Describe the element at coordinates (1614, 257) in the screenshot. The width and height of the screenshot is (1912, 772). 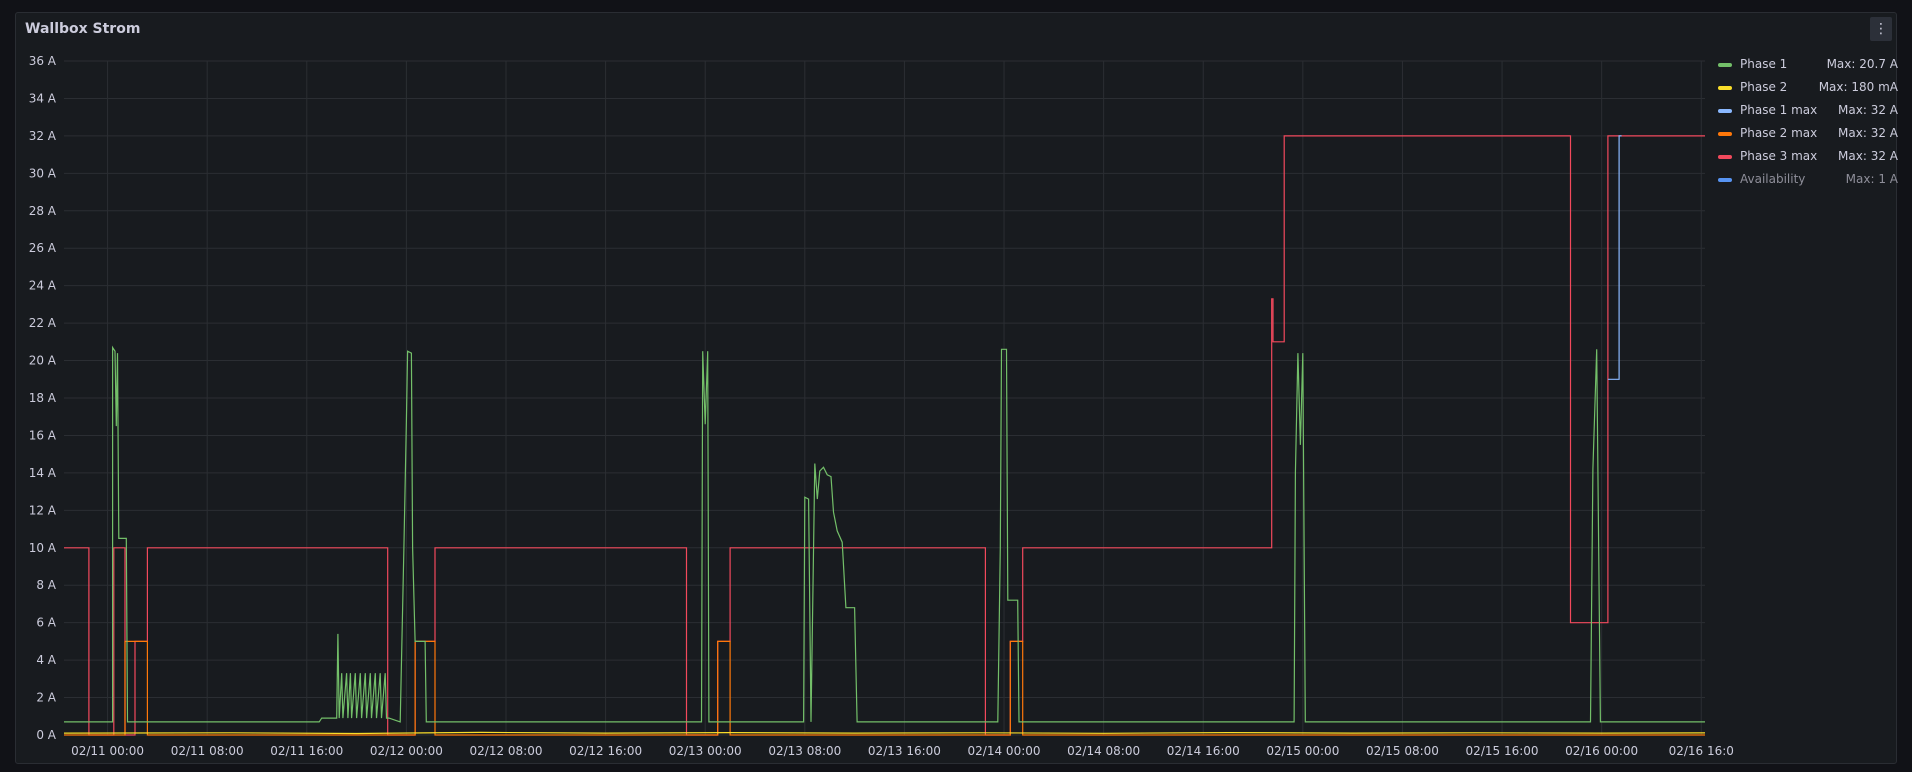
I see `series-line-availability` at that location.